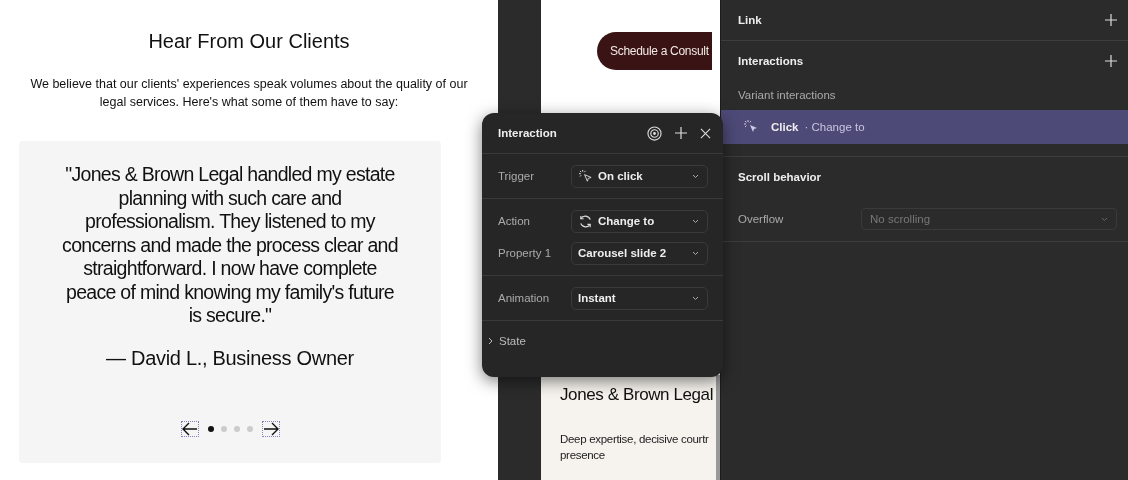 The image size is (1128, 480). Describe the element at coordinates (230, 245) in the screenshot. I see `testimonial-quote: "Jones & Brown Legal handled my estate planning with such care and professionalism. They listened to my concerns and made the process clear and straightforward. I now have complete peace of mind knowing my family's future is secure."` at that location.